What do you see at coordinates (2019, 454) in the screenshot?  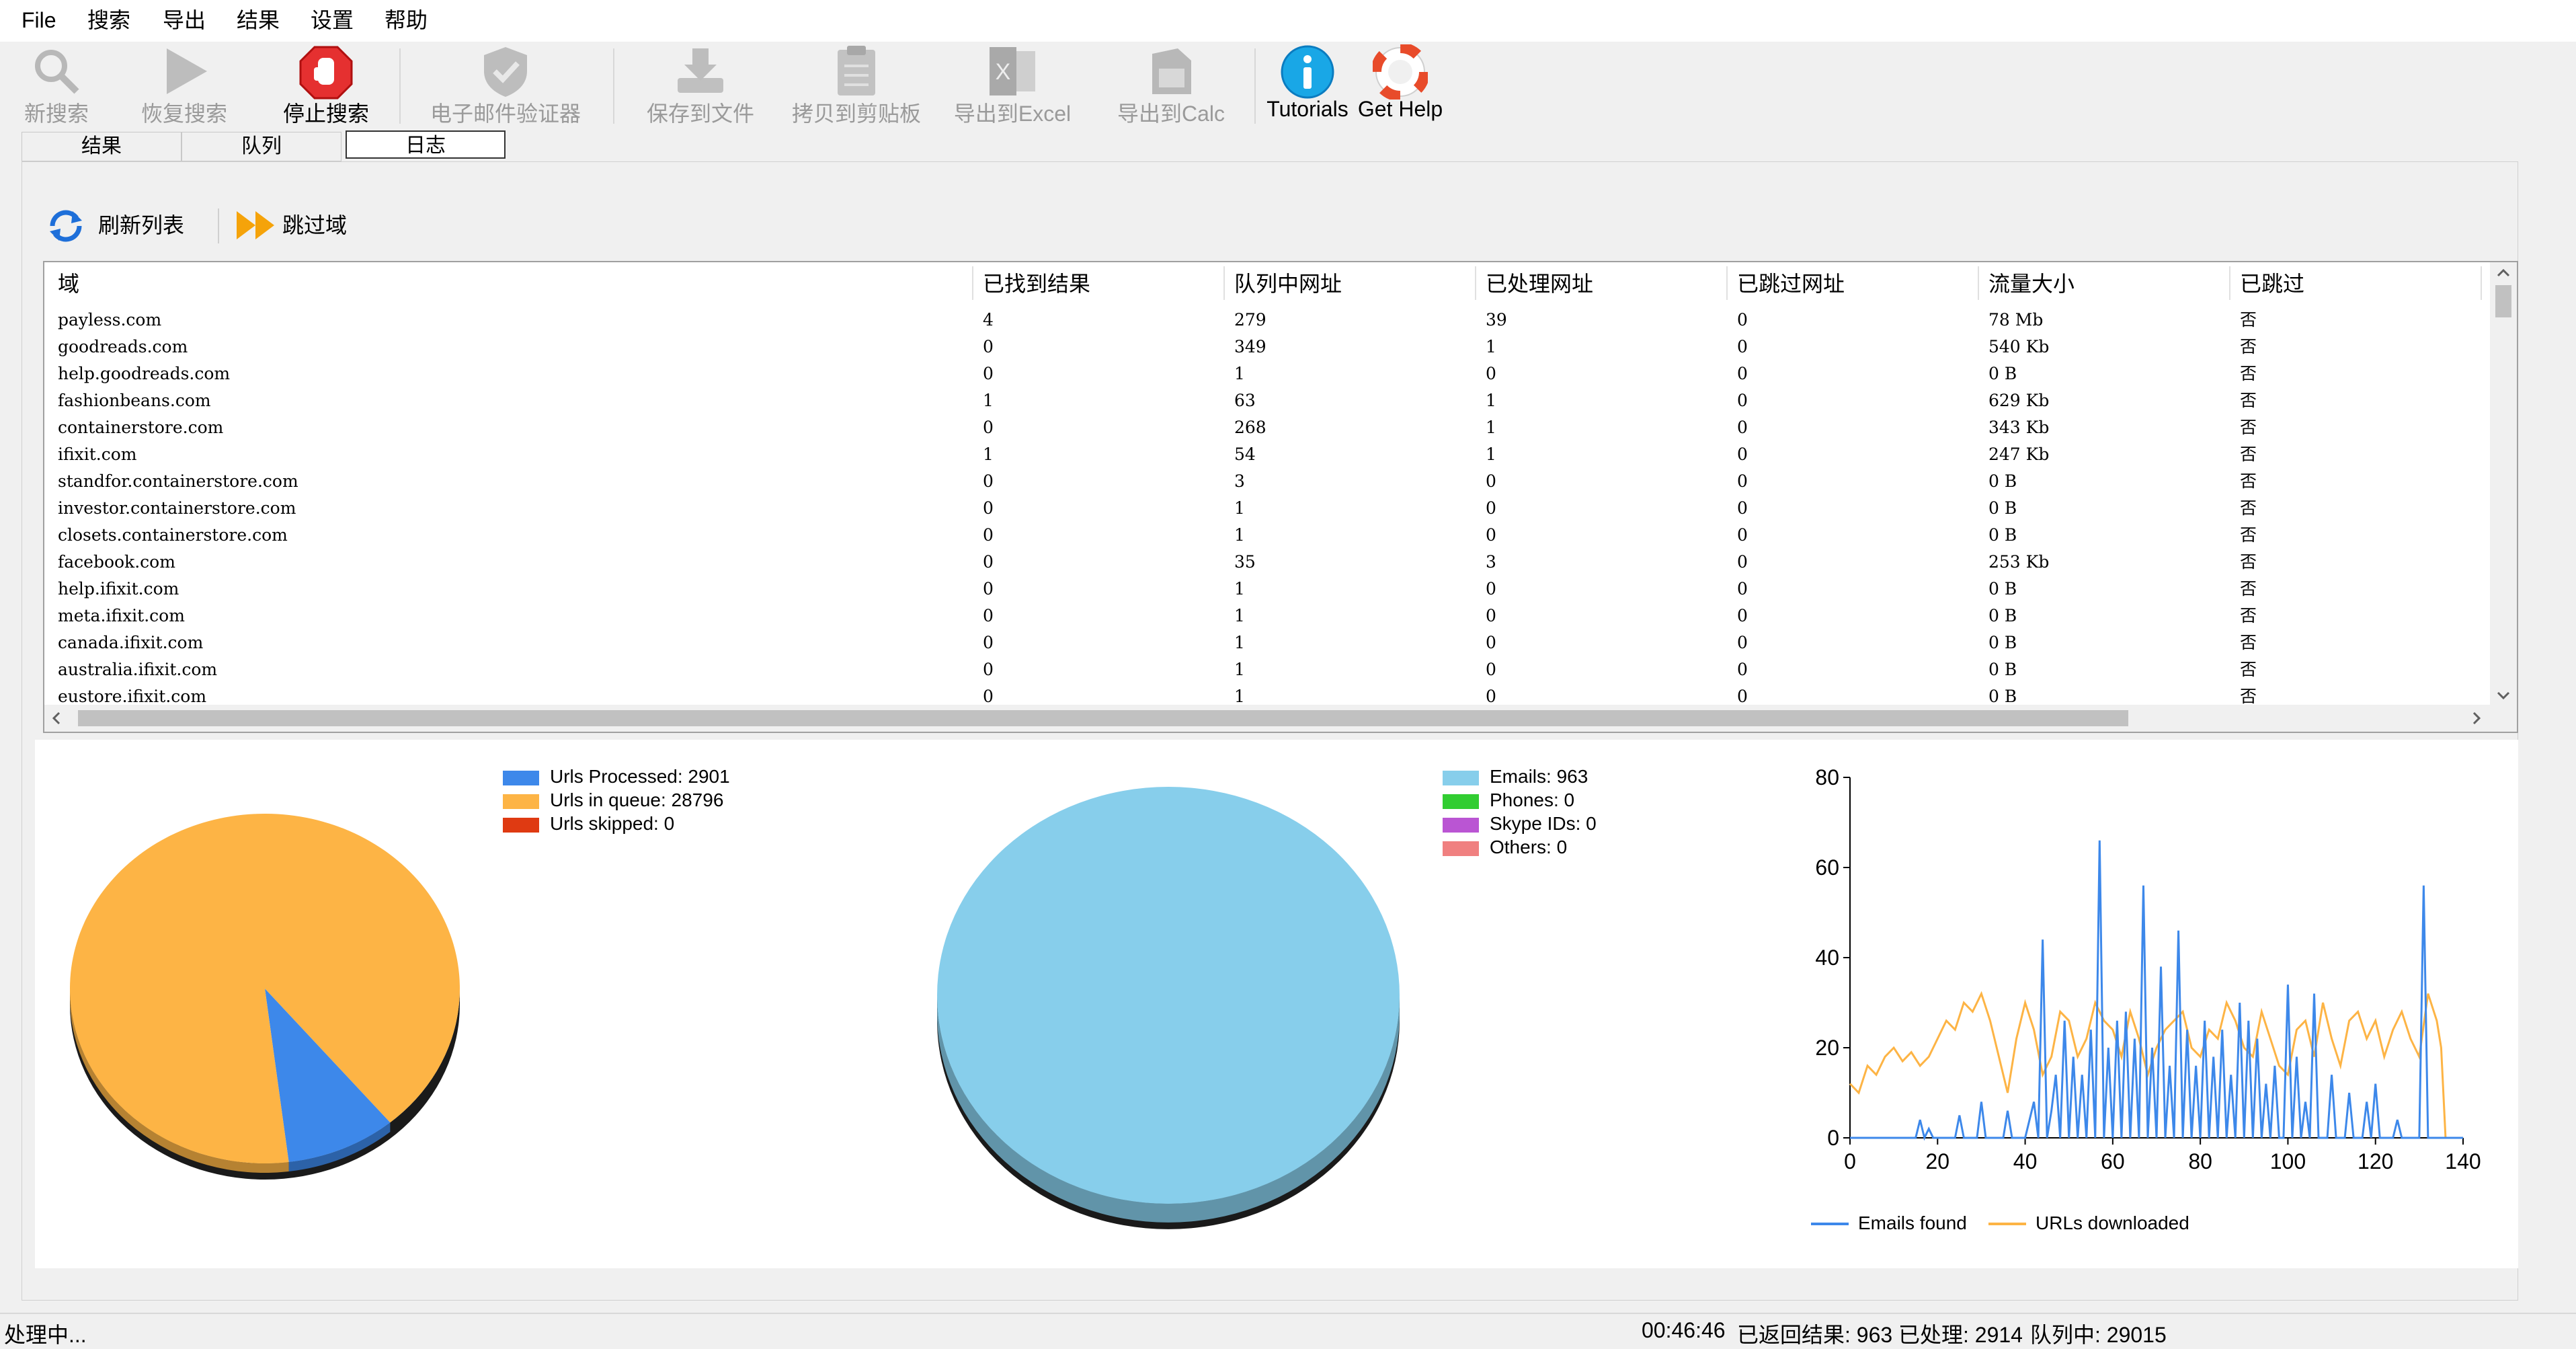 I see `cell-traffic-size: 247 Kb` at bounding box center [2019, 454].